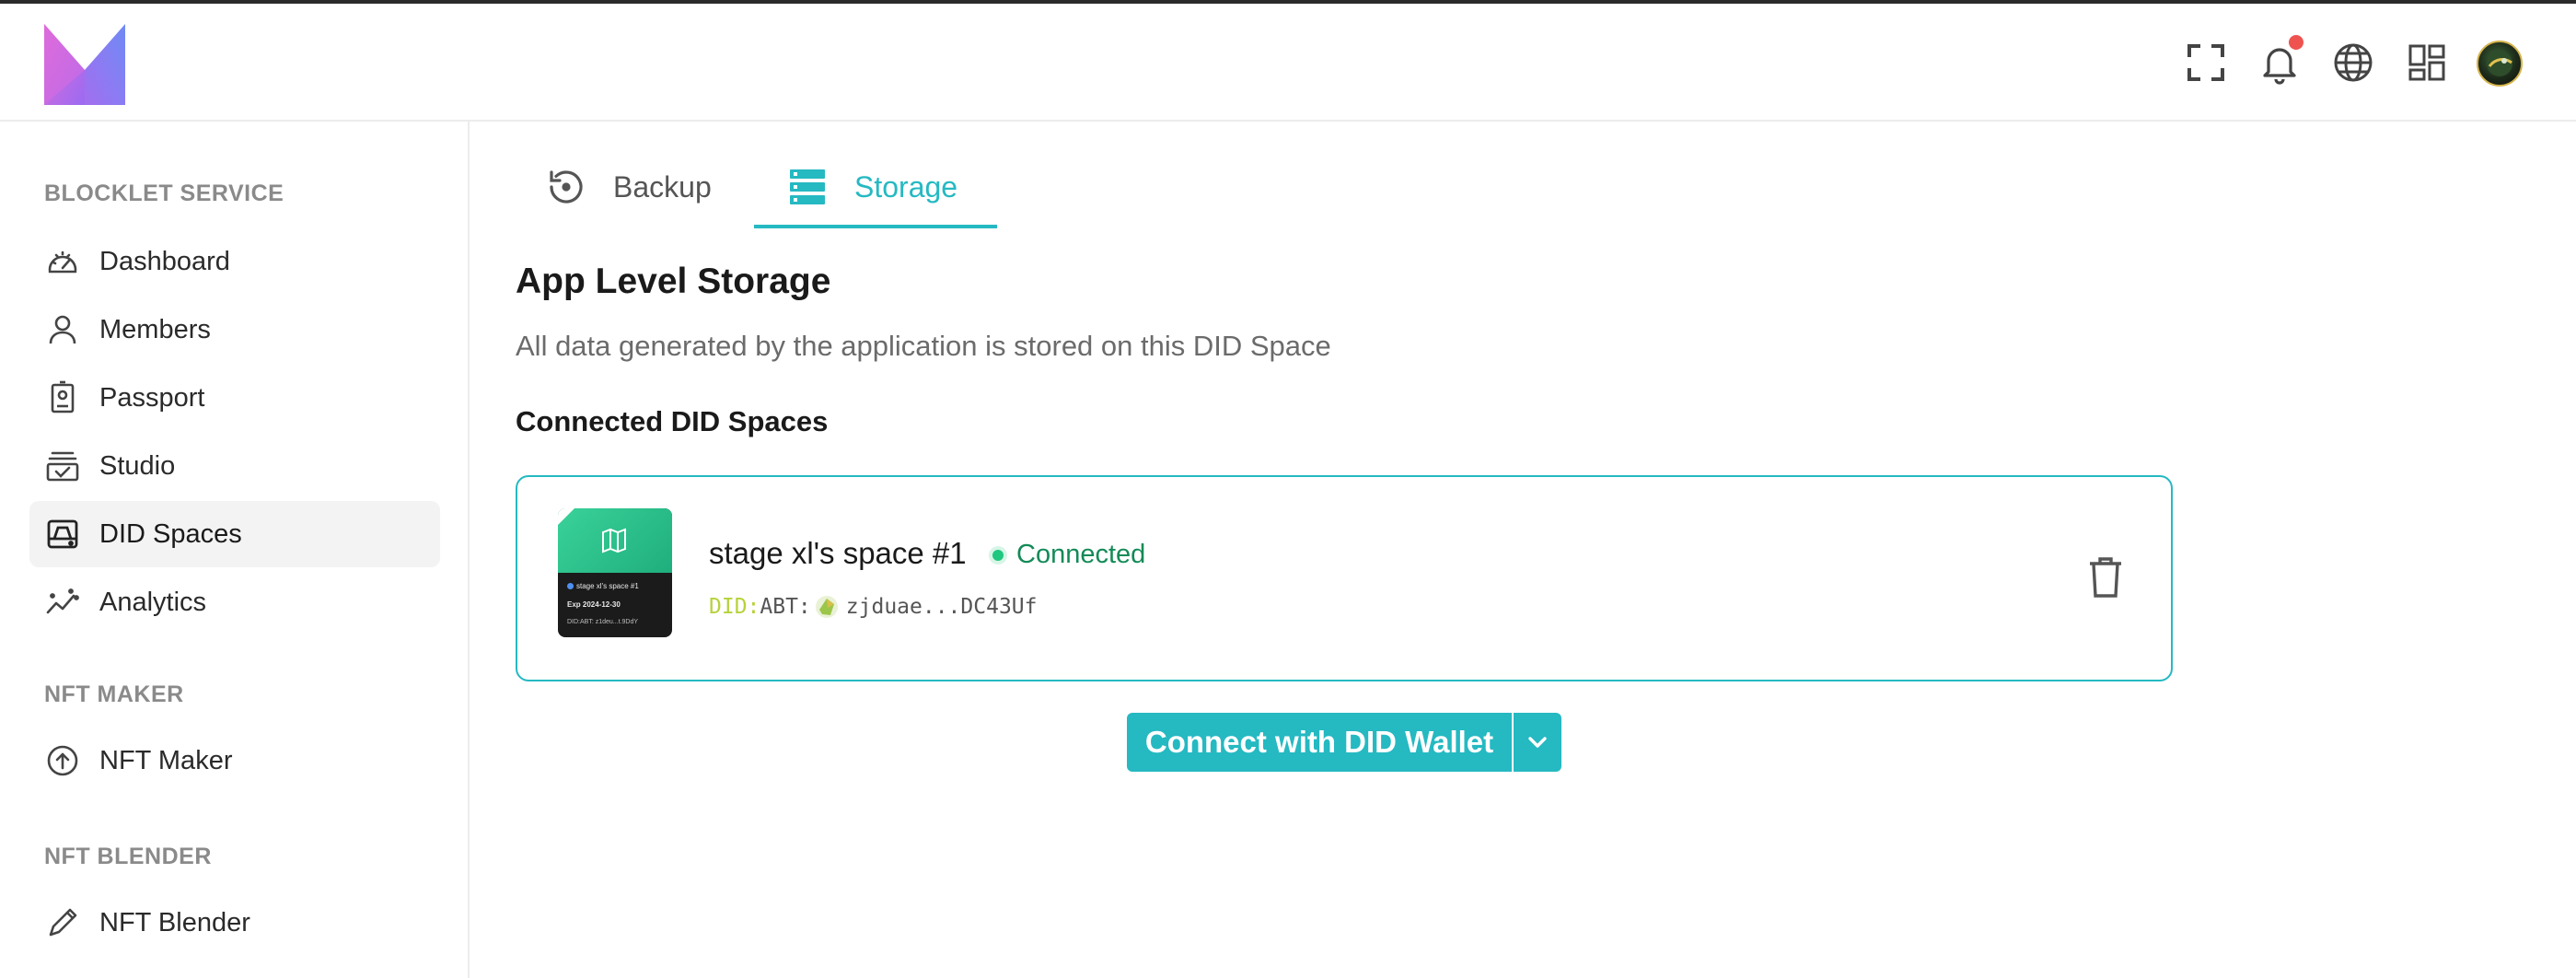 The image size is (2576, 978). What do you see at coordinates (174, 922) in the screenshot?
I see `sidebar-item-label: NFT Blender` at bounding box center [174, 922].